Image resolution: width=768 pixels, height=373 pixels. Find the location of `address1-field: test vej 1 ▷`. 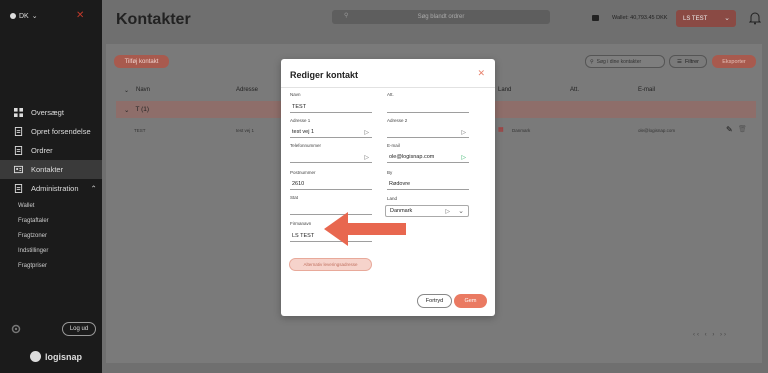

address1-field: test vej 1 ▷ is located at coordinates (331, 132).